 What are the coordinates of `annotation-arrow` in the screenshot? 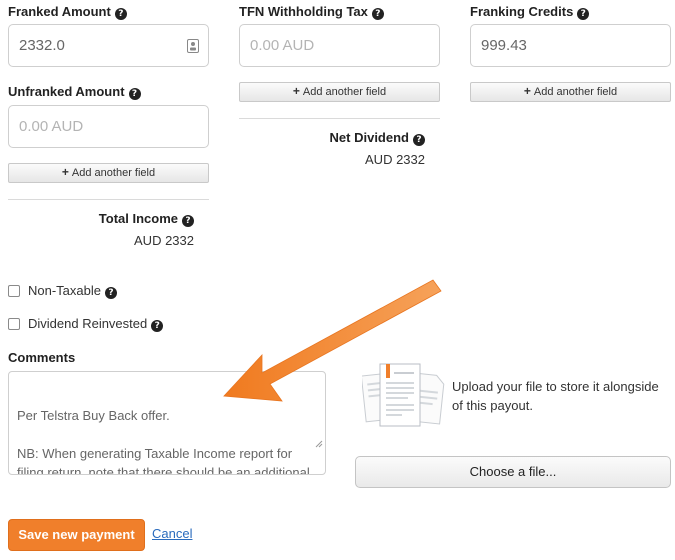 It's located at (332, 340).